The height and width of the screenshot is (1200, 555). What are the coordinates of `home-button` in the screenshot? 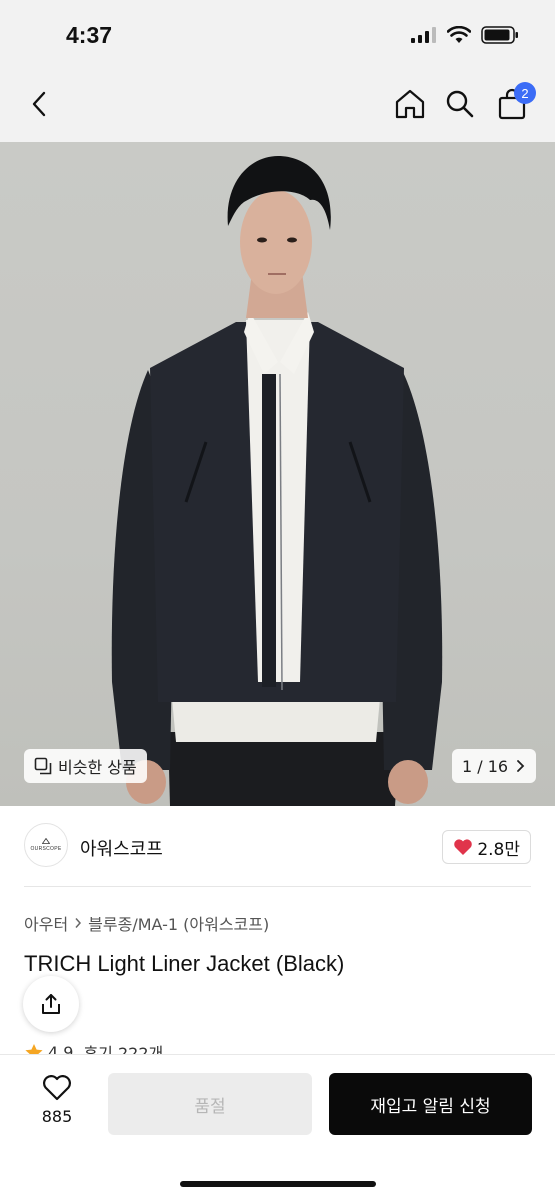 It's located at (410, 104).